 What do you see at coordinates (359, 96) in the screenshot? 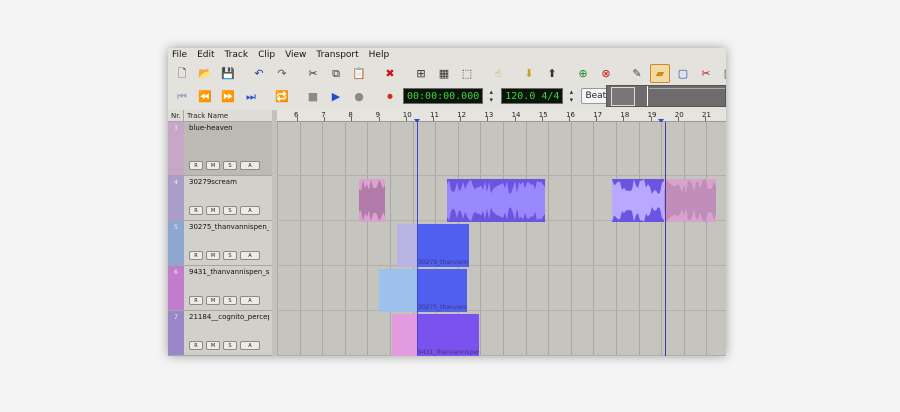
I see `record-button: ●` at bounding box center [359, 96].